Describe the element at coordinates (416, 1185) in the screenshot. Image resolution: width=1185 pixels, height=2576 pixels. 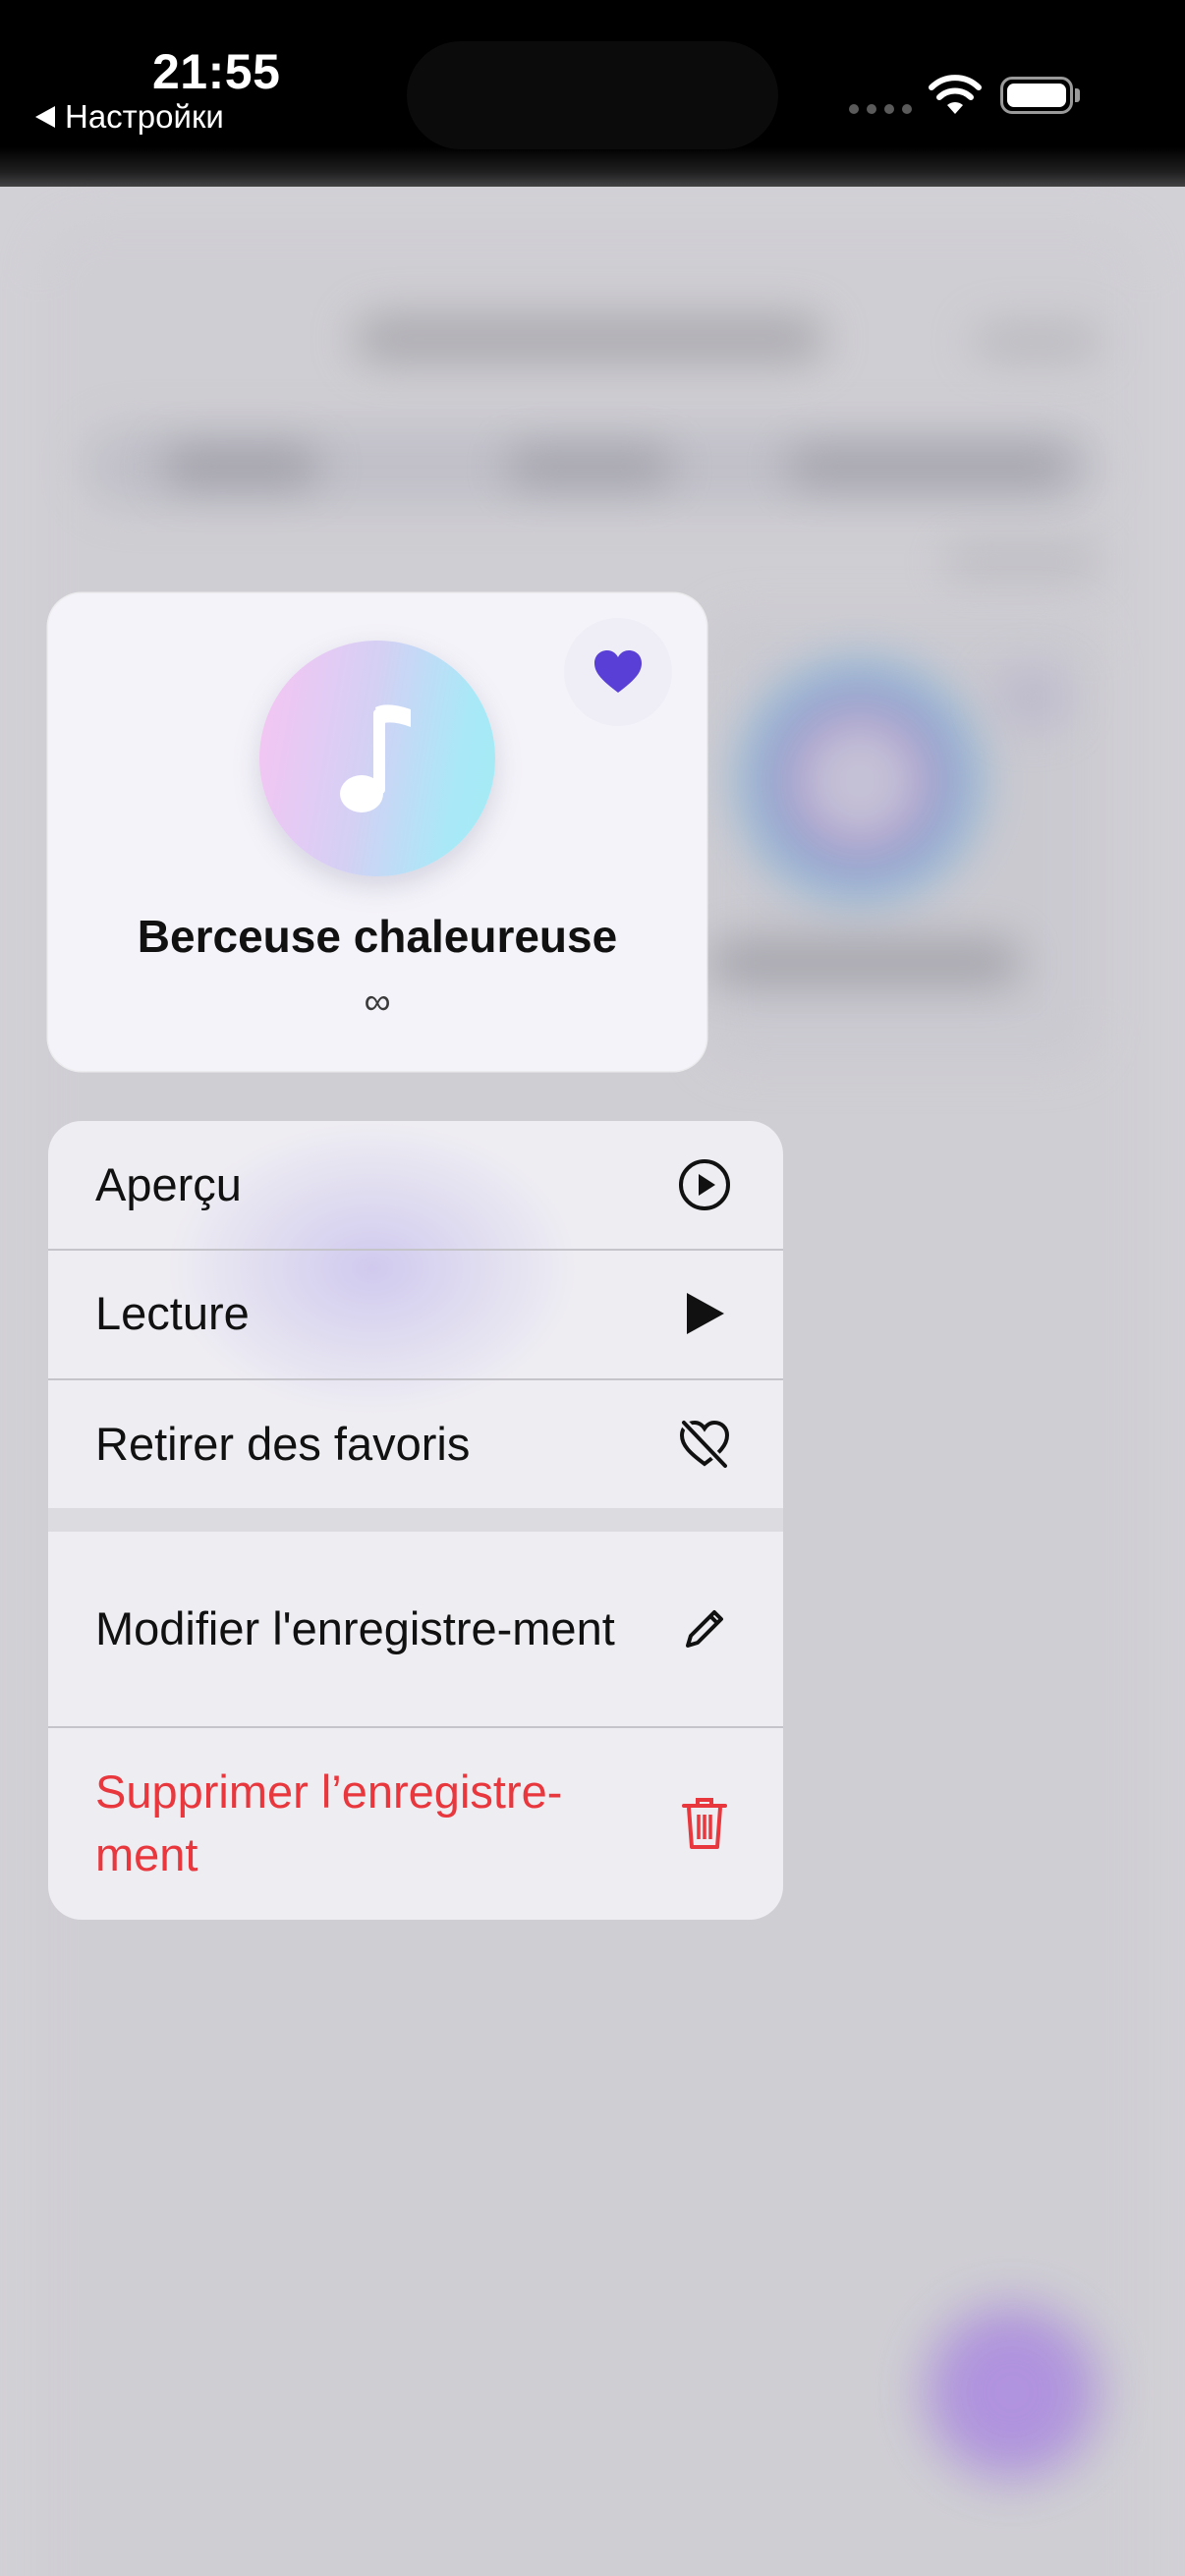
I see `menu-item-preview: Aperçu` at that location.